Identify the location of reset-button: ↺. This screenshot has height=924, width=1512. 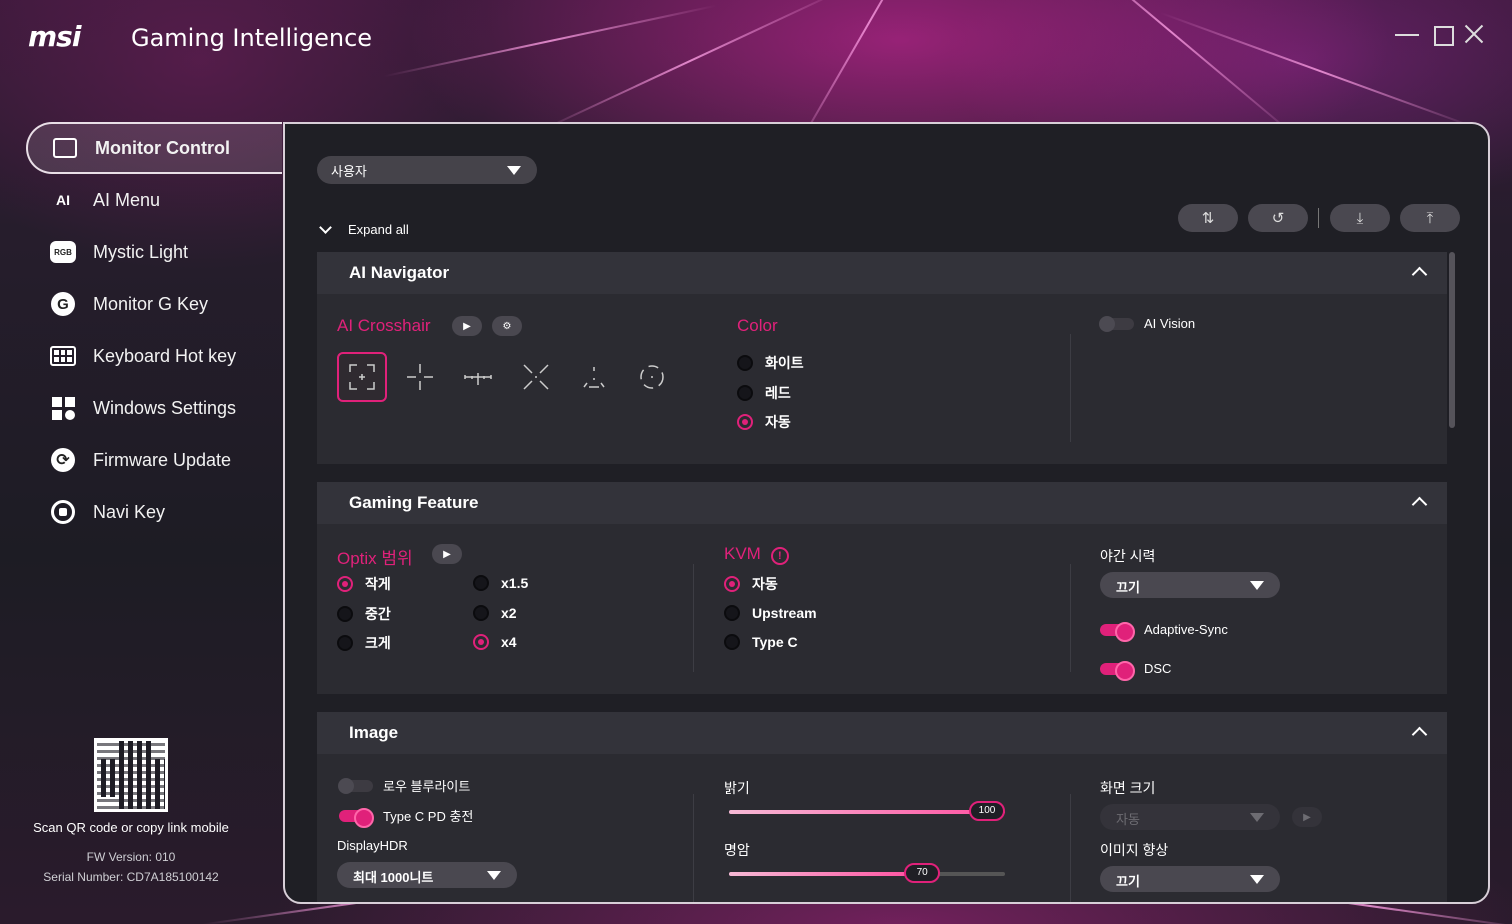
(1278, 218).